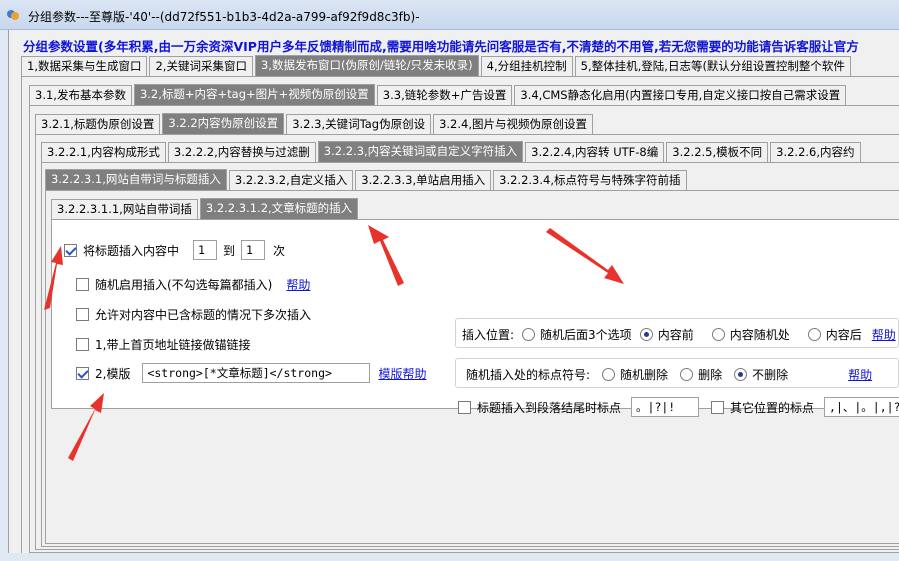  I want to click on para-end-checkbox, so click(464, 407).